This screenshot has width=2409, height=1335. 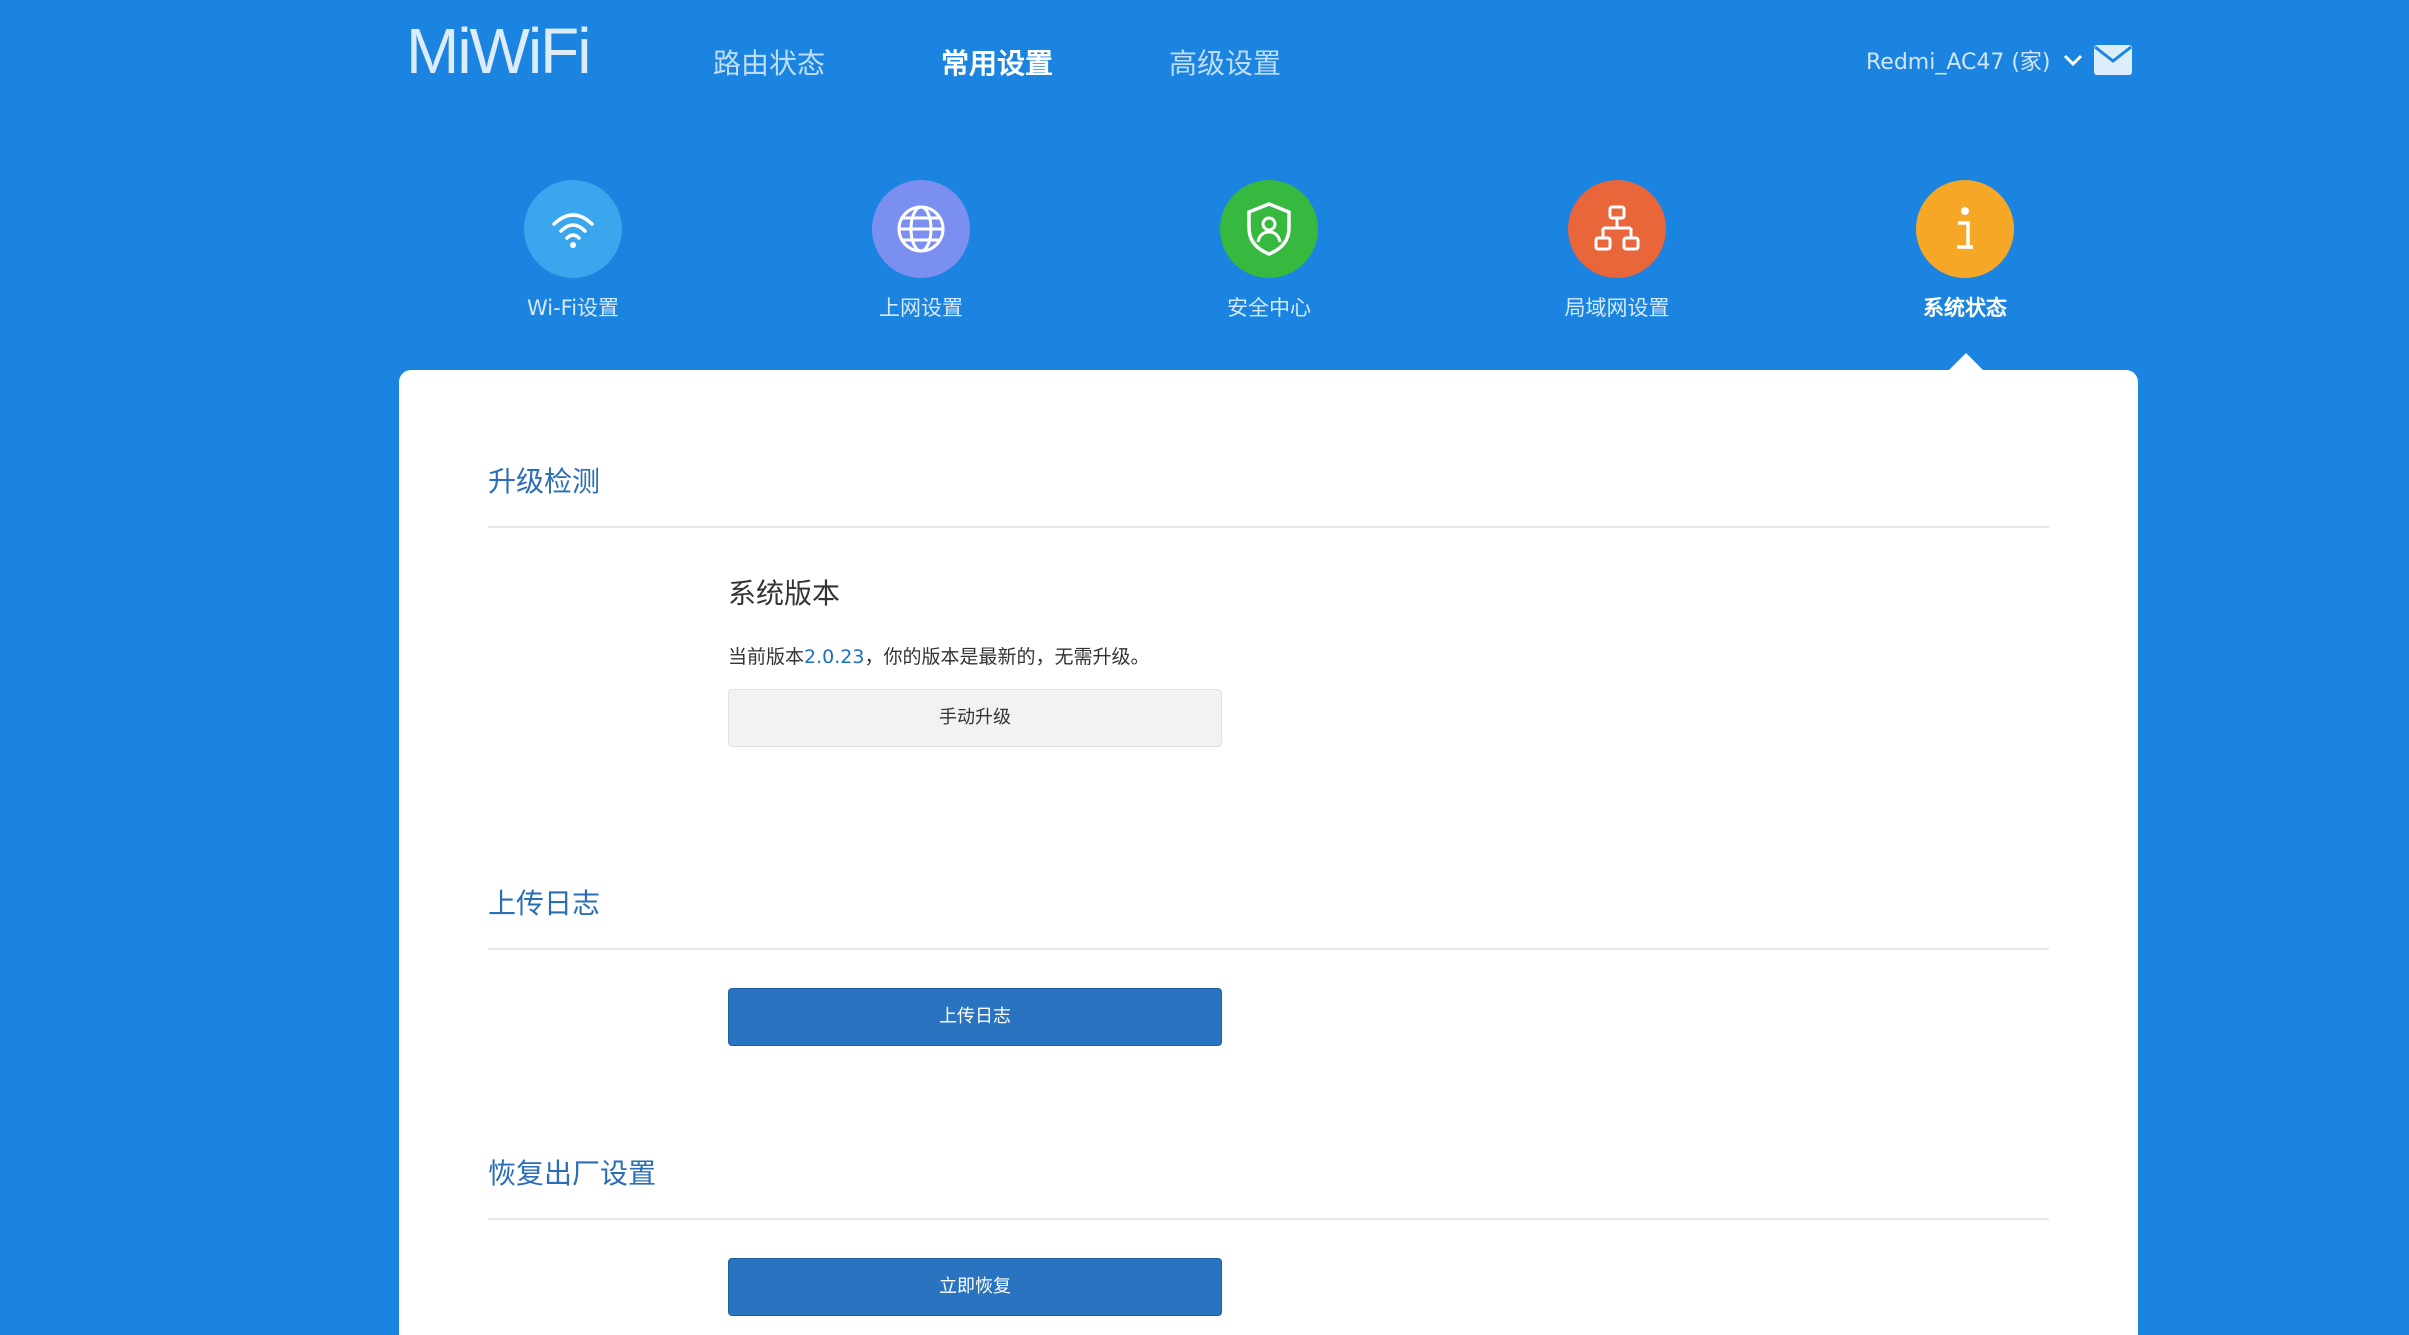 I want to click on system-version-title: 系统版本, so click(x=784, y=593).